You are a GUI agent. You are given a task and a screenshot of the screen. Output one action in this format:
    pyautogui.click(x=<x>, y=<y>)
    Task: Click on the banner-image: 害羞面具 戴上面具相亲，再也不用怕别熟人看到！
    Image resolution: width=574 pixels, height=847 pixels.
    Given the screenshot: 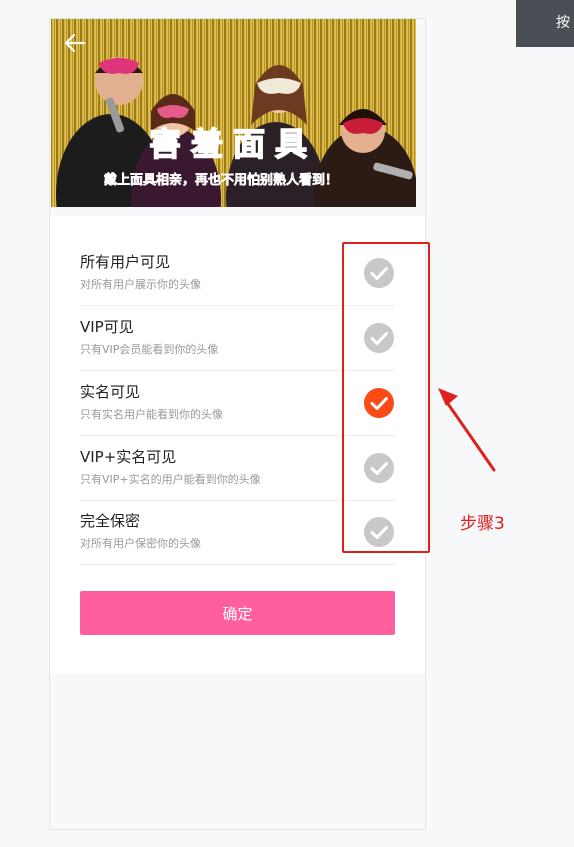 What is the action you would take?
    pyautogui.click(x=233, y=113)
    